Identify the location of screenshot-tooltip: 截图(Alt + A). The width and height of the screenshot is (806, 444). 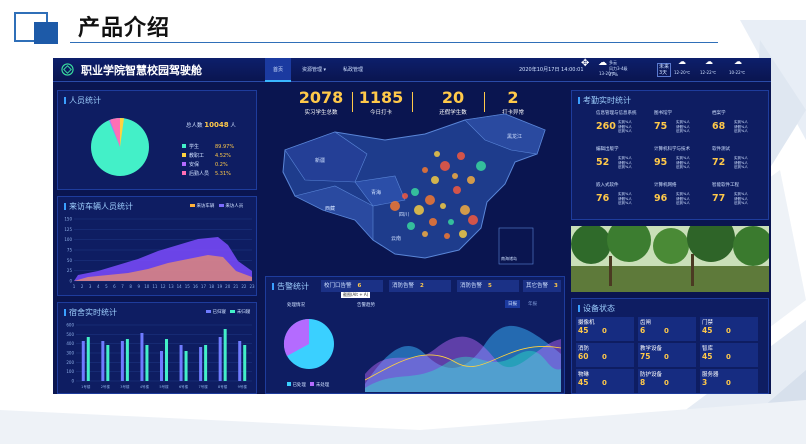
(356, 295).